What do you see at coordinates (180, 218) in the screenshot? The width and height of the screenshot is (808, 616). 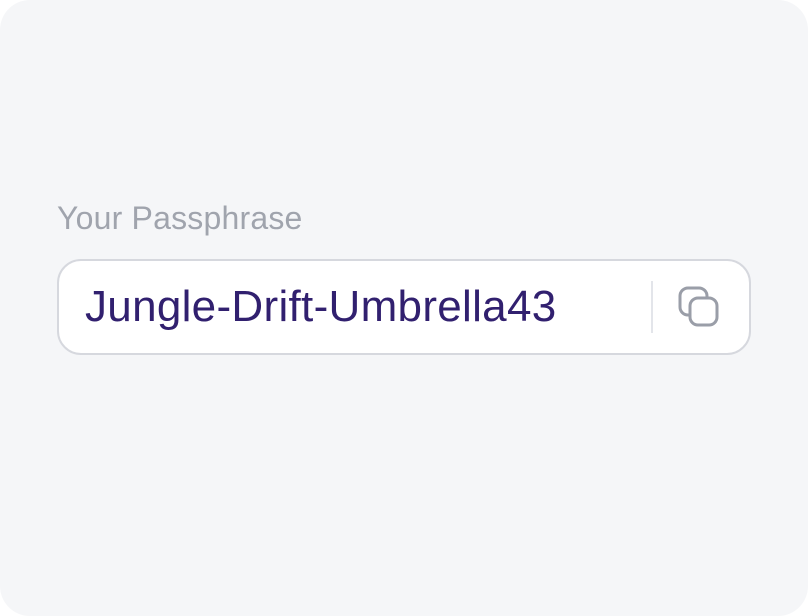 I see `passphrase-label: Your Passphrase` at bounding box center [180, 218].